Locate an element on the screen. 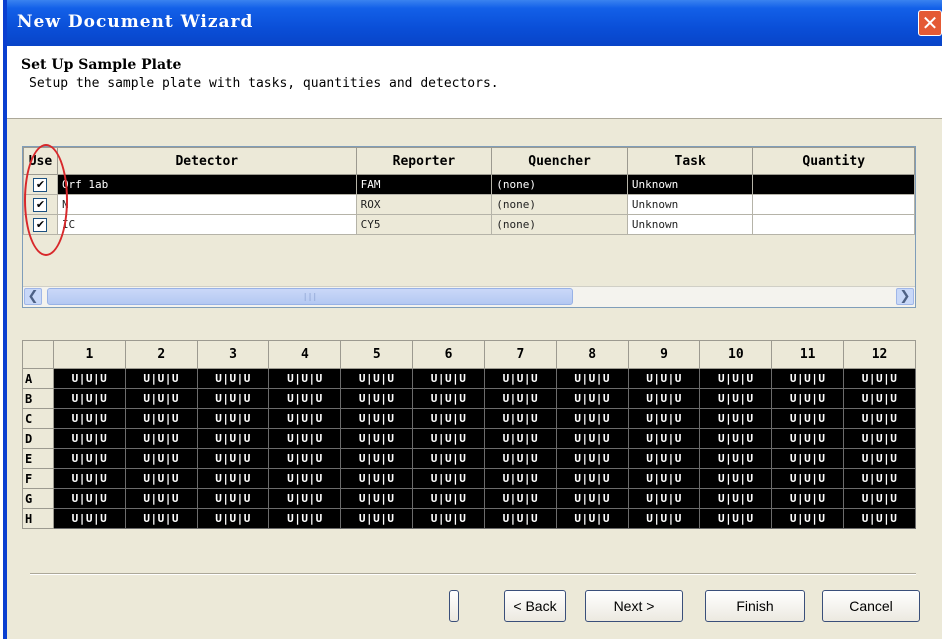 The width and height of the screenshot is (942, 639). scroll-thumb: ||| is located at coordinates (310, 296).